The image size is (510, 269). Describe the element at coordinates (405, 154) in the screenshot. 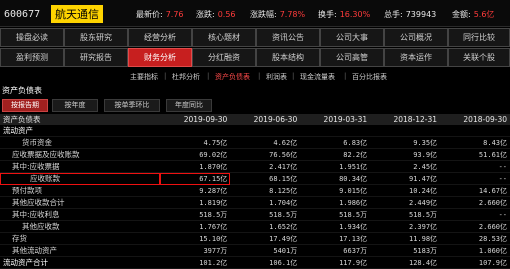

I see `cell: 93.9亿` at that location.